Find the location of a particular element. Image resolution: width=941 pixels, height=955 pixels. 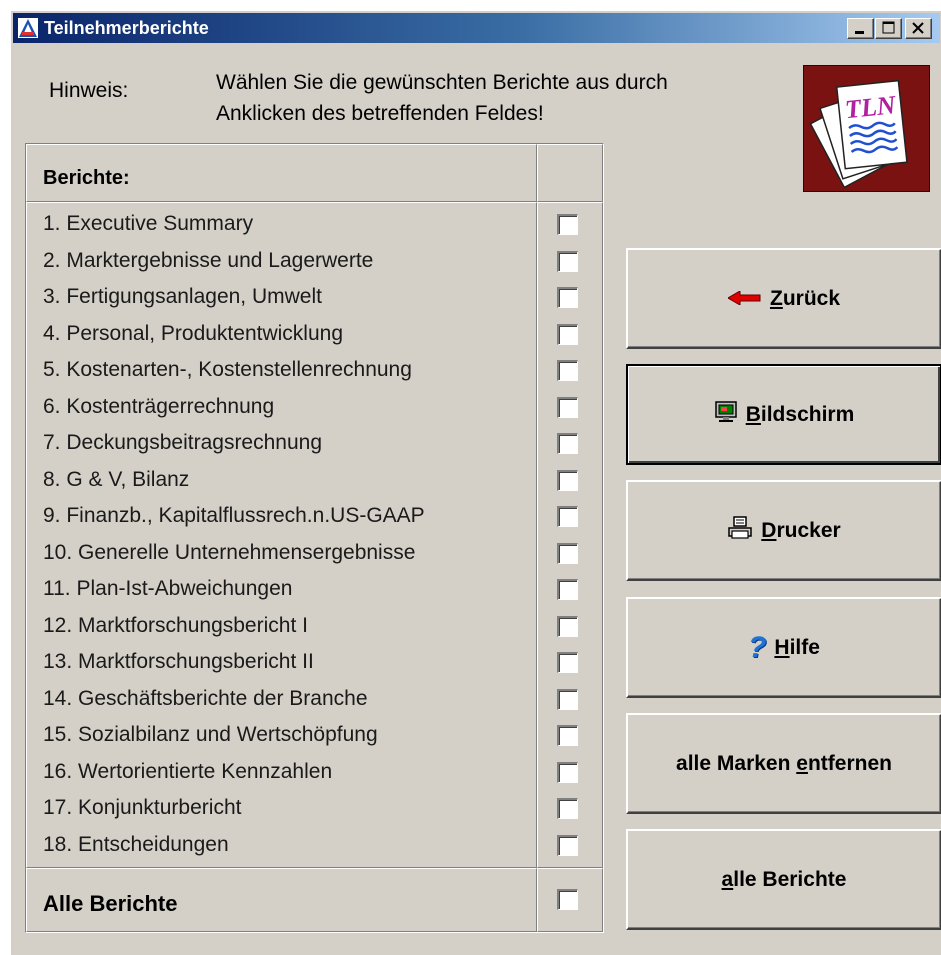

help-button: ? Hilfe is located at coordinates (783, 647).